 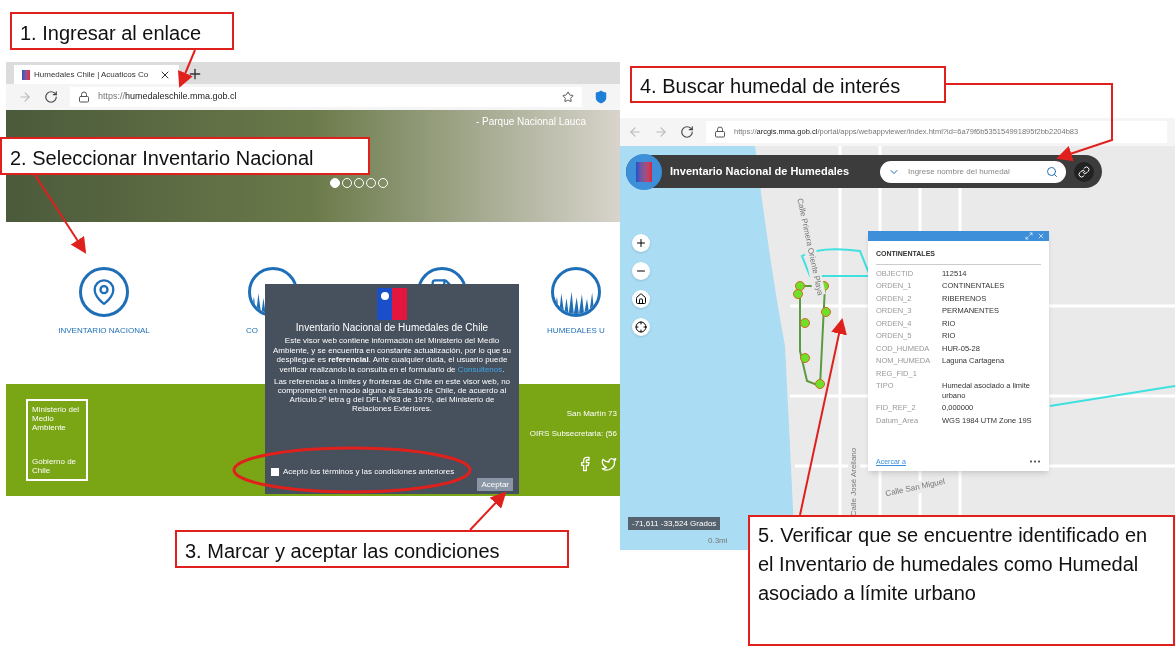 I want to click on callout-box: 5. Verificar que se encuentre identificado en el Inventario de humedales como Humedal asociado a límite urbano, so click(x=961, y=580).